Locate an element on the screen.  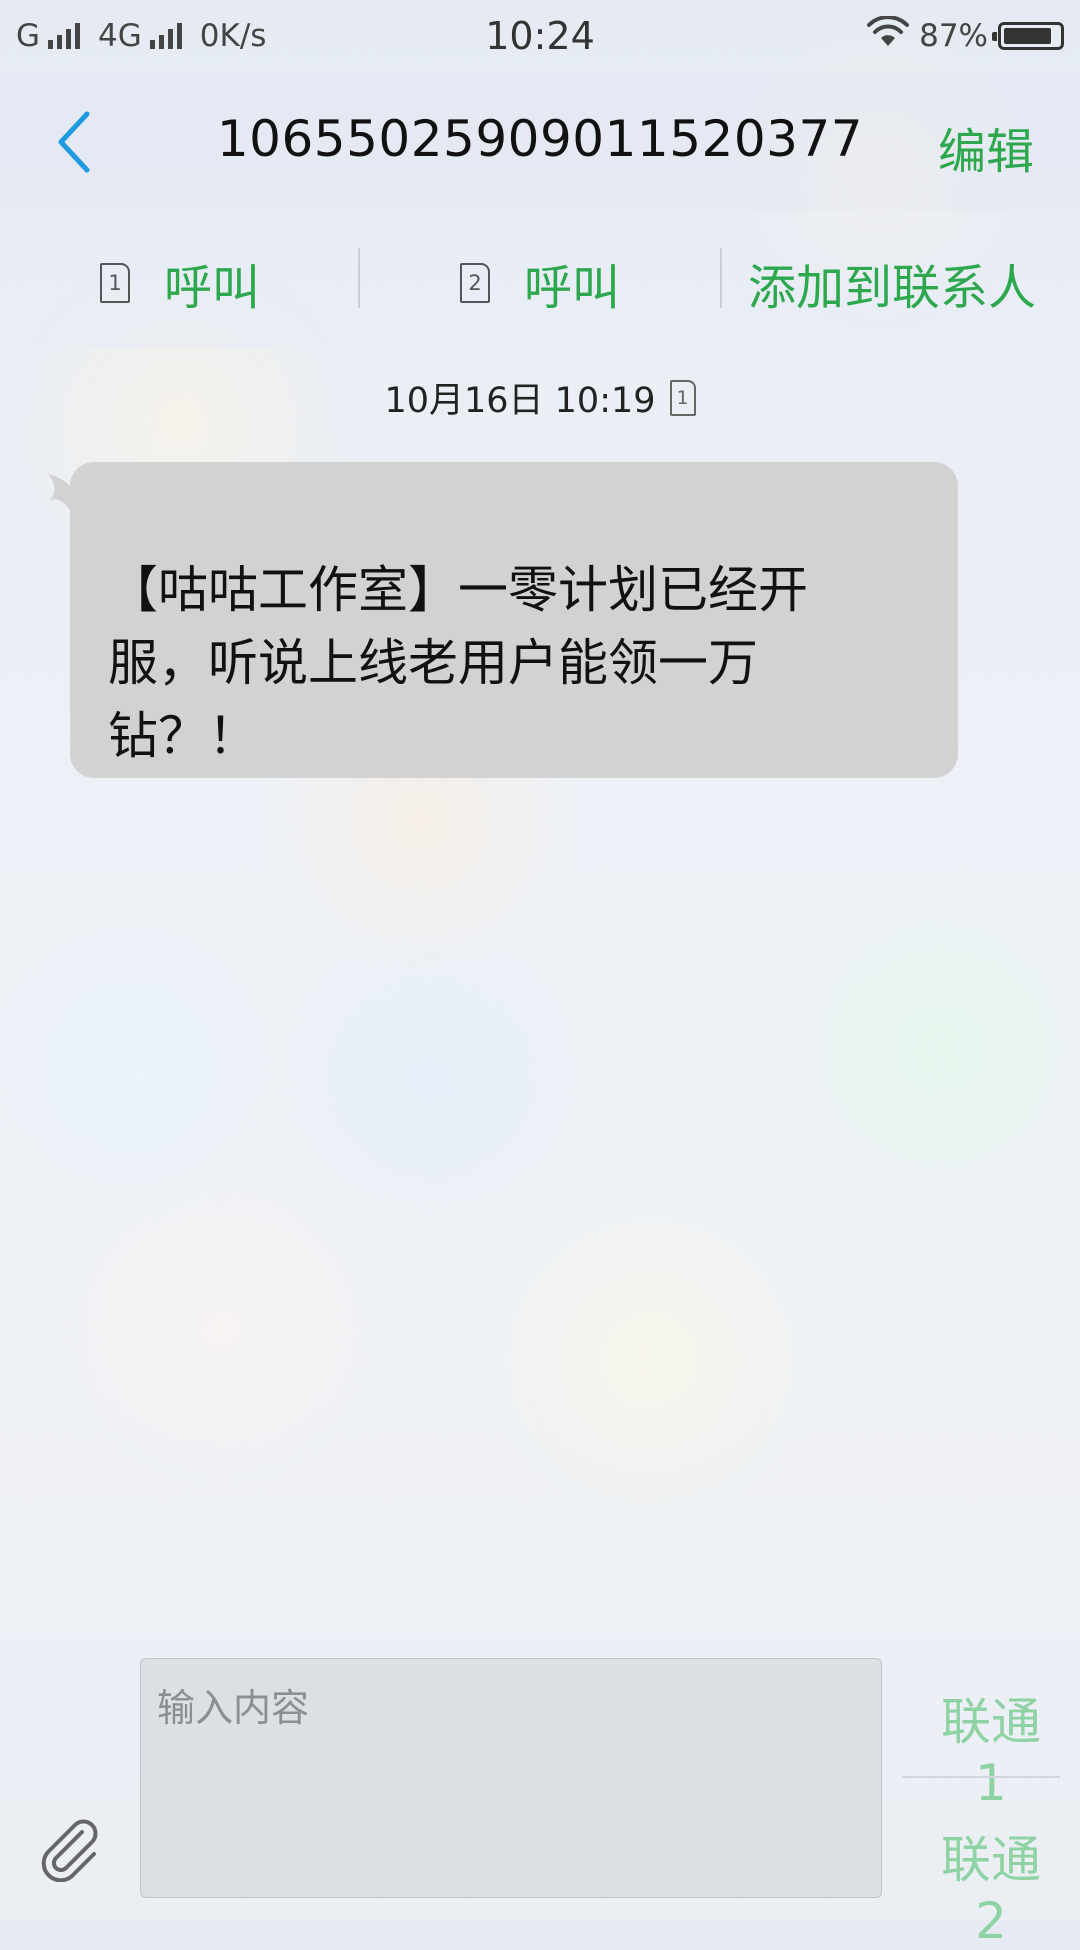
timestamp-text: 10月16日 10:19 is located at coordinates (520, 401).